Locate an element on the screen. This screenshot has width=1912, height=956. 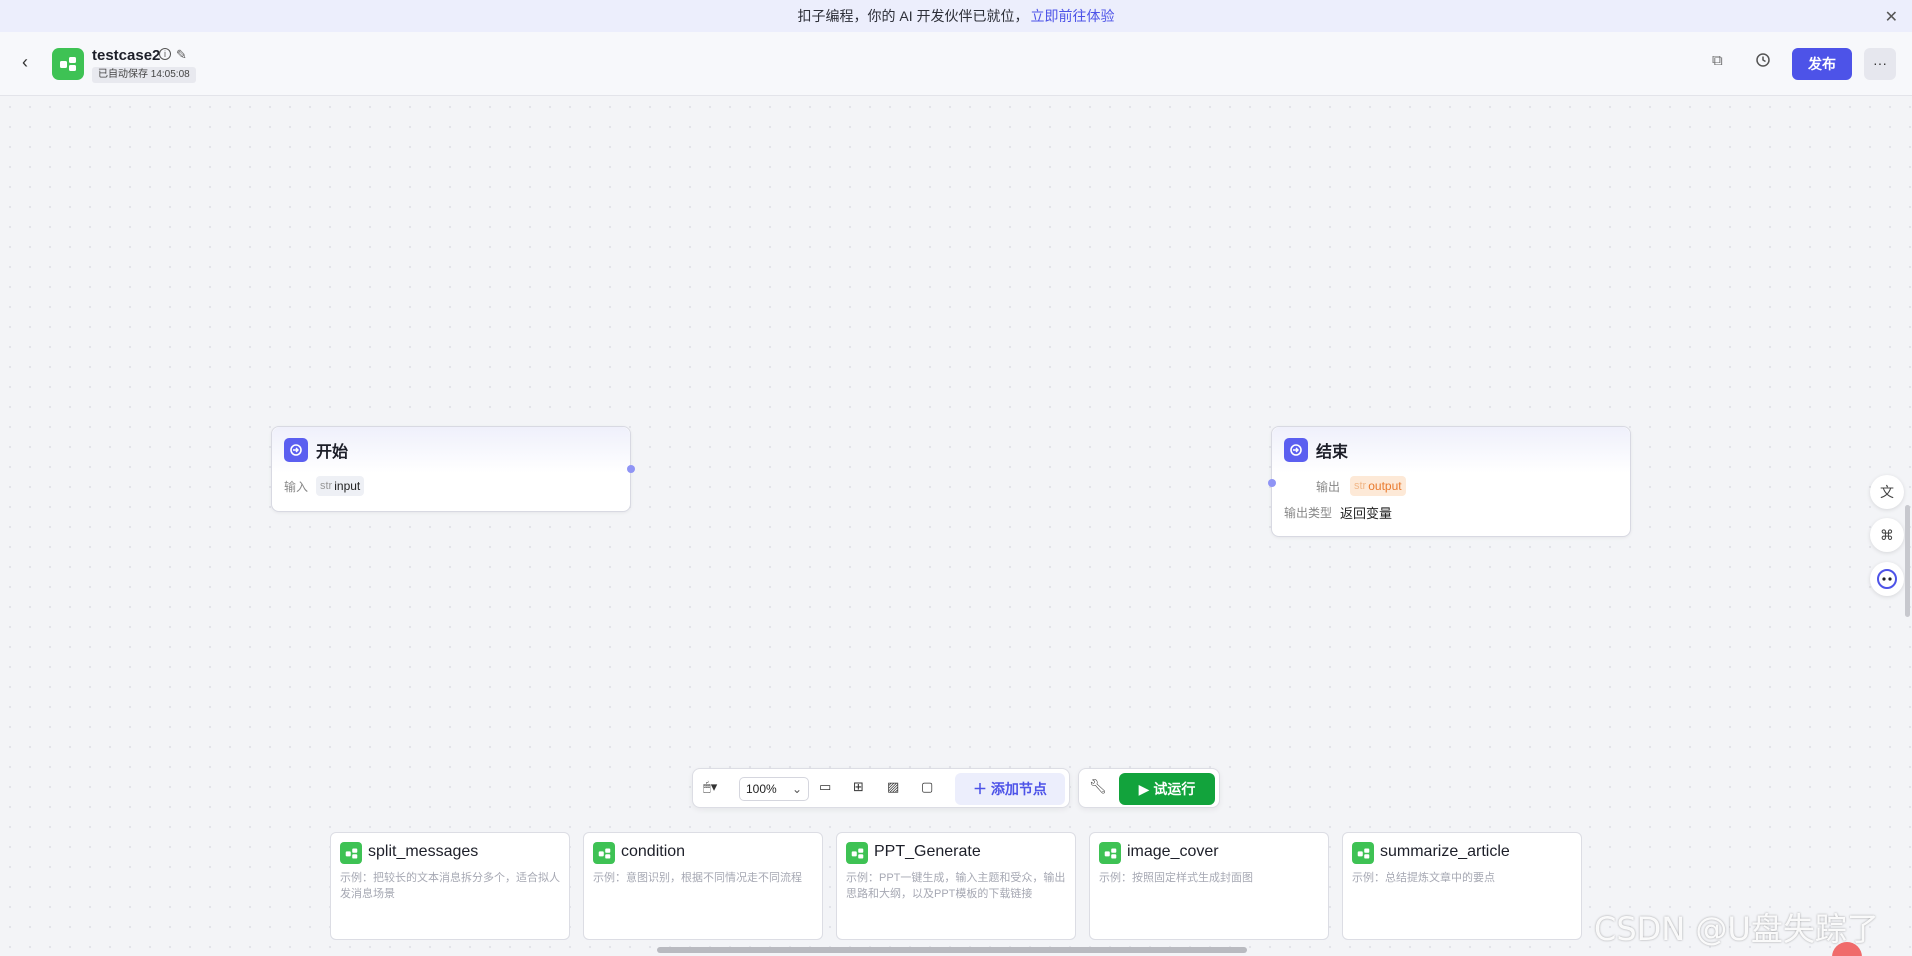
wrench-icon: 🔧︎ is located at coordinates (1098, 786).